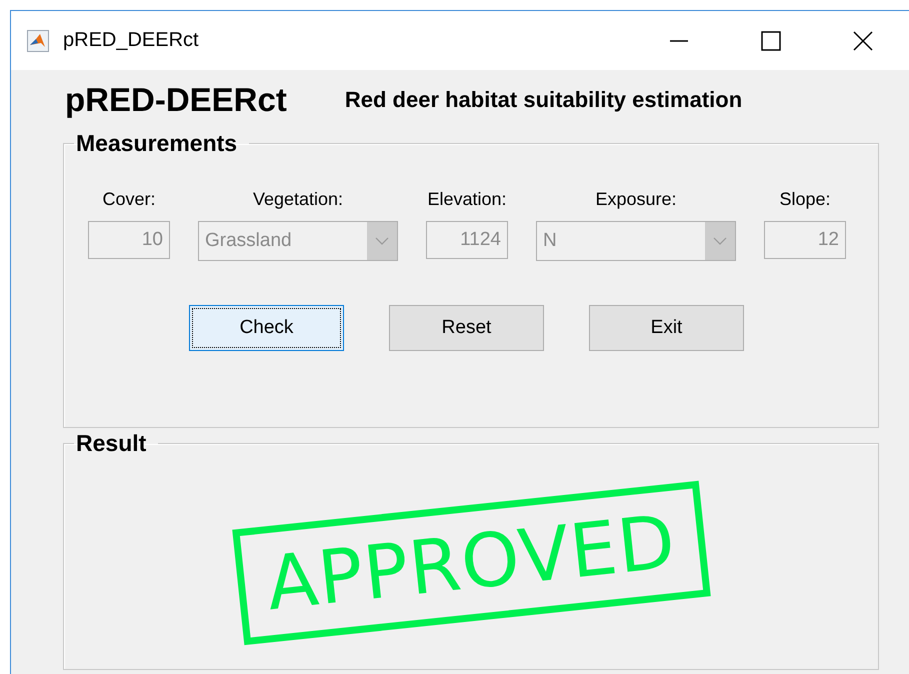 The image size is (909, 674). I want to click on action-button: Check, so click(266, 328).